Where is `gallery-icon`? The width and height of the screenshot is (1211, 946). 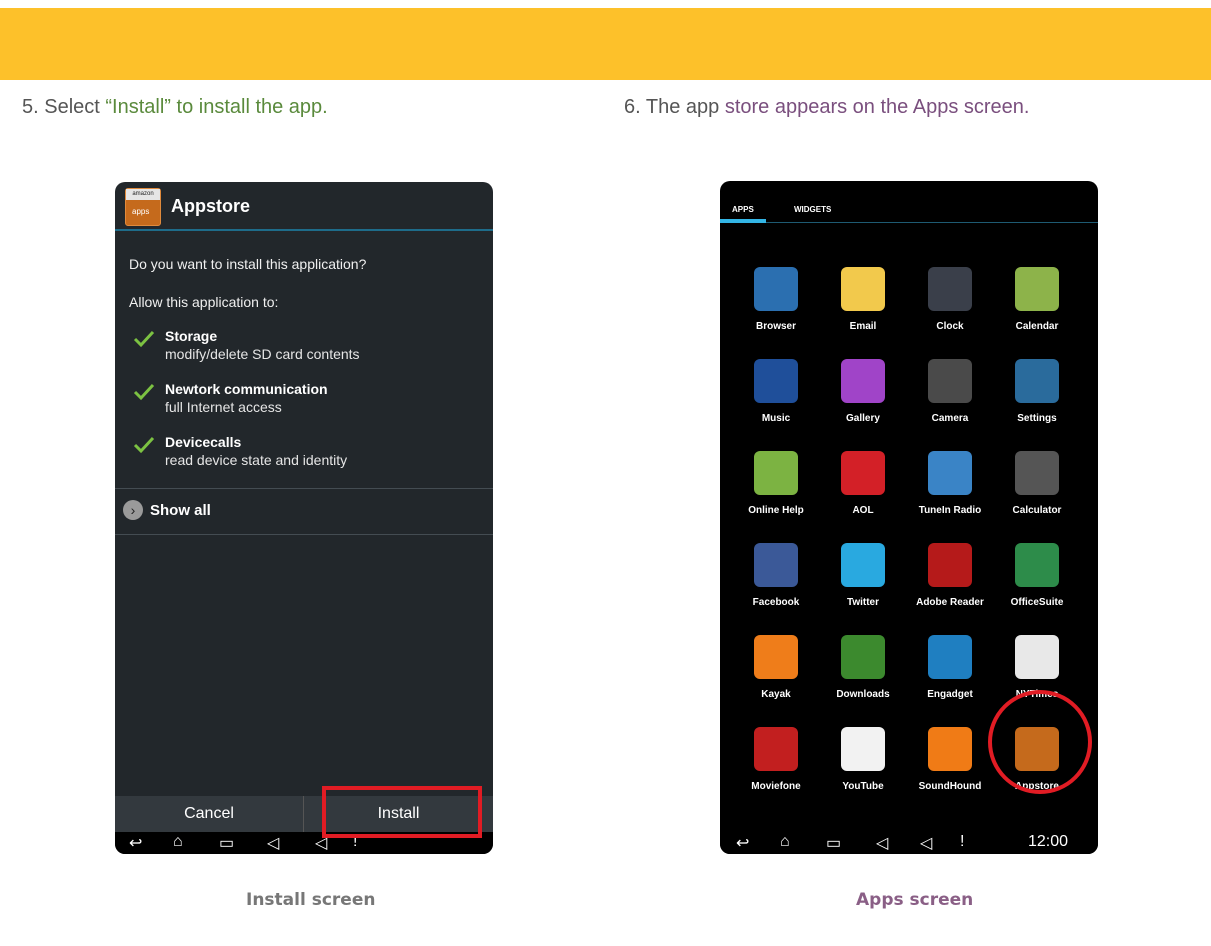
gallery-icon is located at coordinates (863, 381).